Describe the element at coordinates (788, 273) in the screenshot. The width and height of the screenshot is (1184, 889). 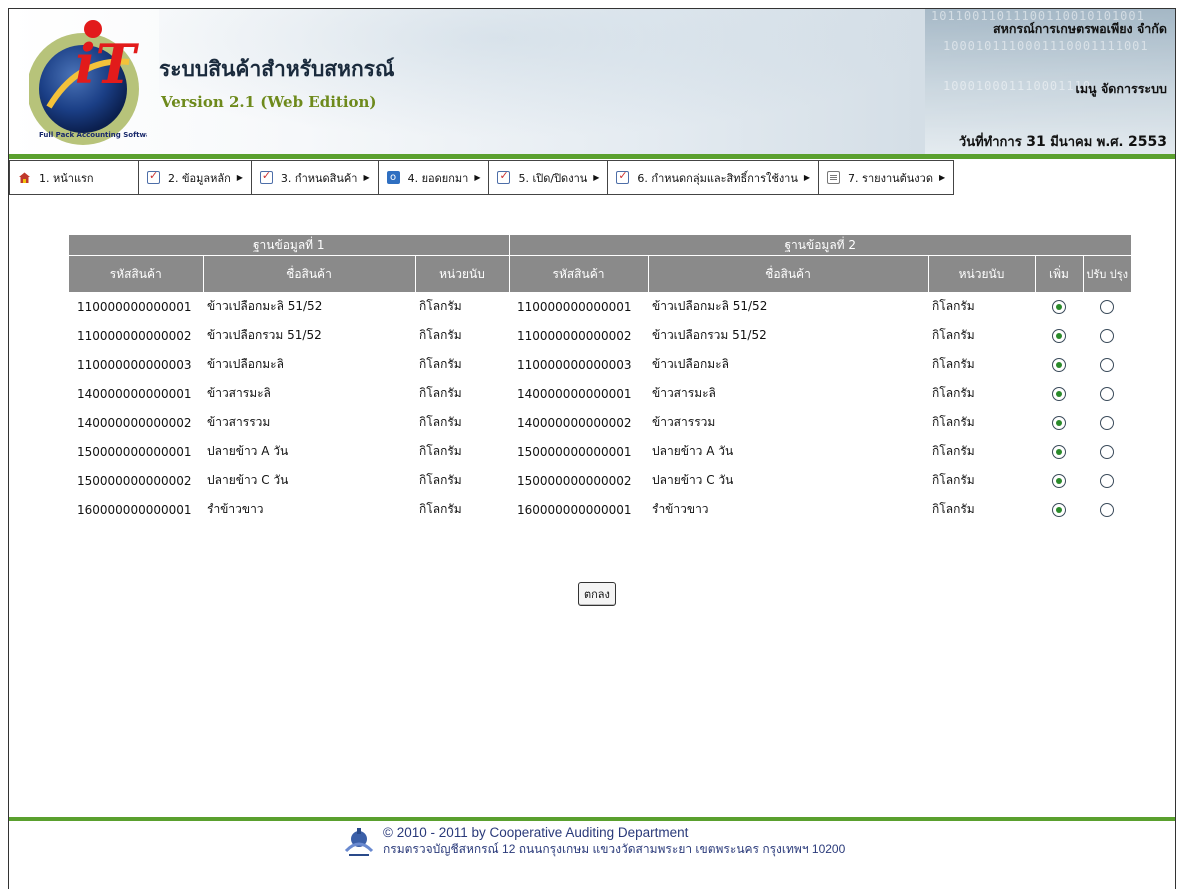
I see `col-header-name-2: ชื่อสินค้า` at that location.